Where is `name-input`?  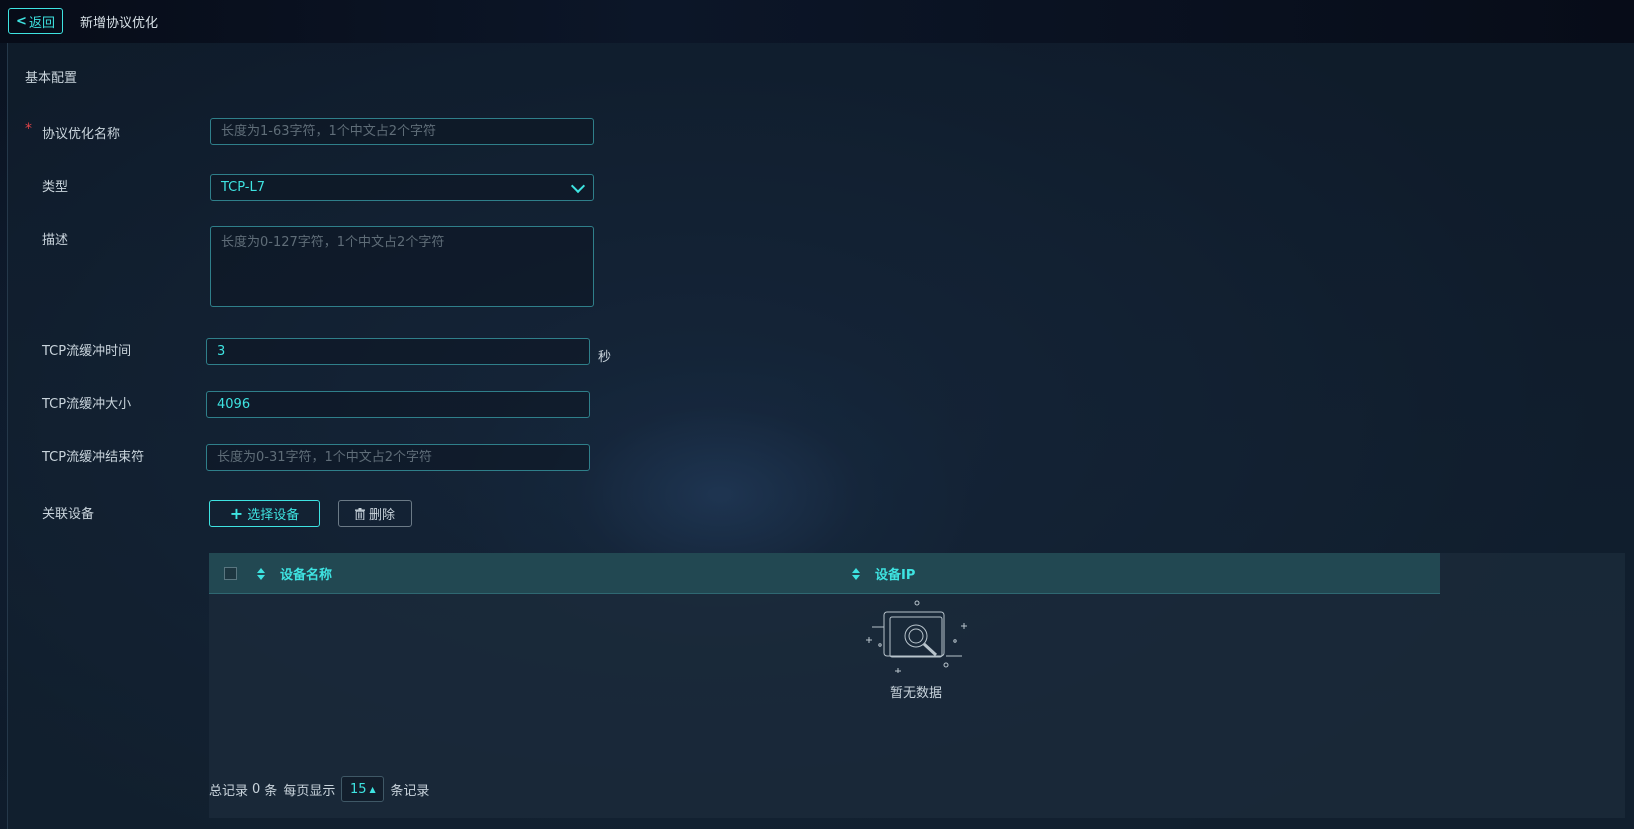
name-input is located at coordinates (402, 131).